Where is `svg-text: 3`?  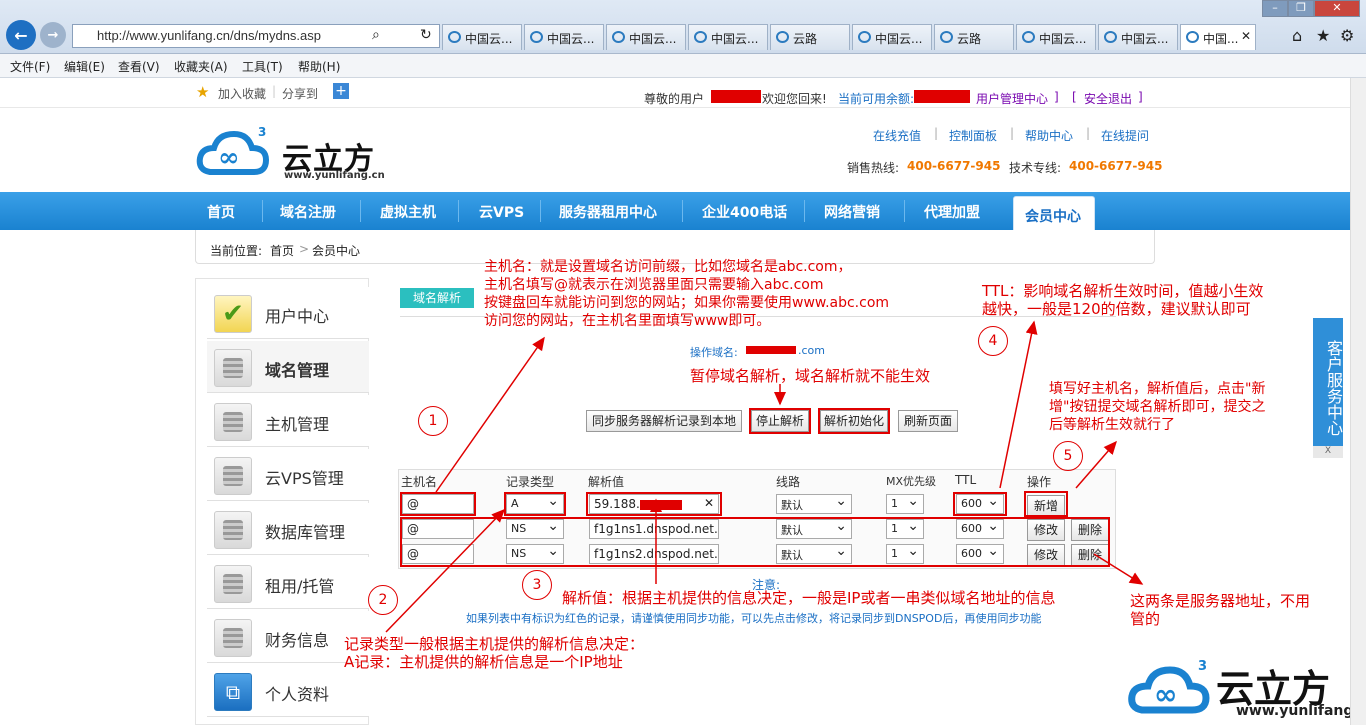
svg-text: 3 is located at coordinates (1202, 666).